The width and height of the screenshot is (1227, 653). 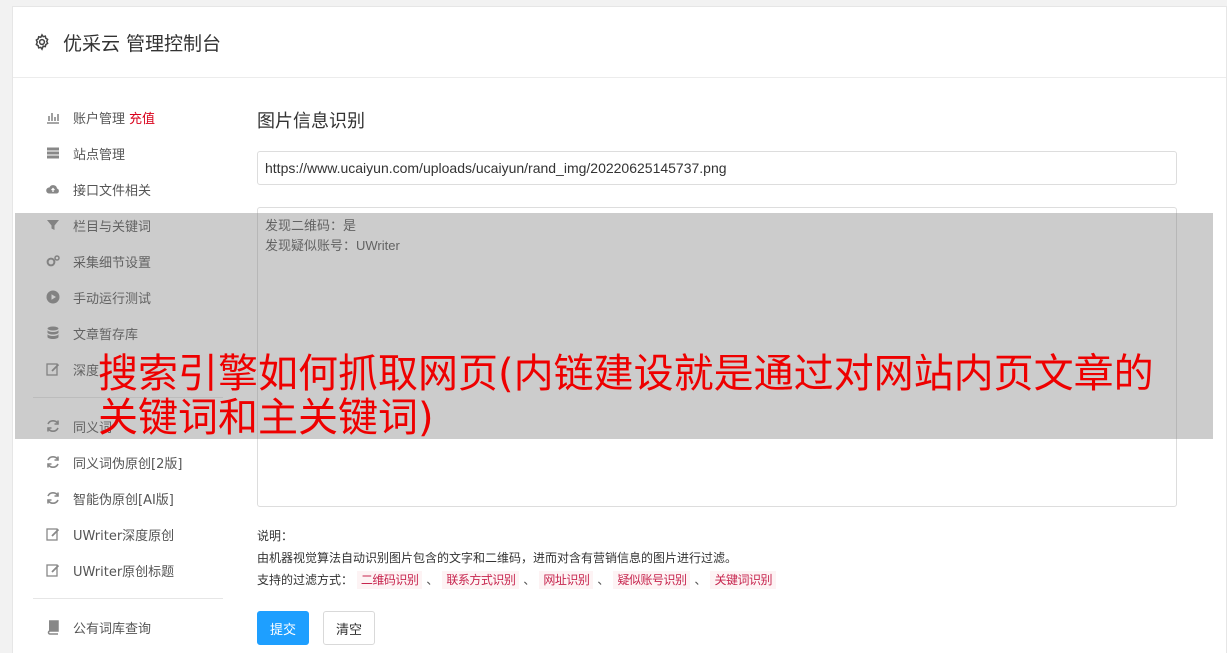 I want to click on overlay-caption: 搜索引擎如何抓取网页(内链建设就是通过对网站内页文章的关键词和主关键词), so click(x=626, y=396).